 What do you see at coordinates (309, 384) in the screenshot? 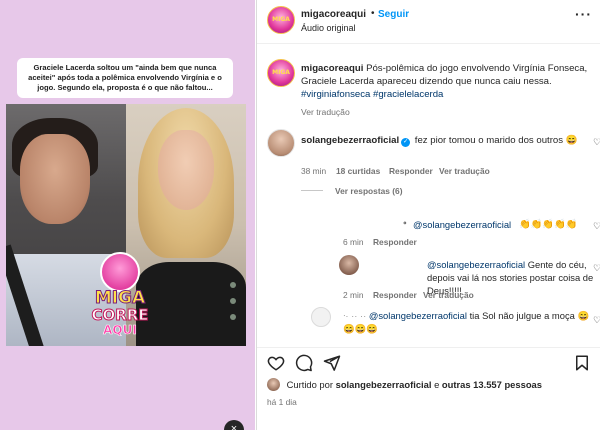
I see `liked-by-prefix: Curtido por` at bounding box center [309, 384].